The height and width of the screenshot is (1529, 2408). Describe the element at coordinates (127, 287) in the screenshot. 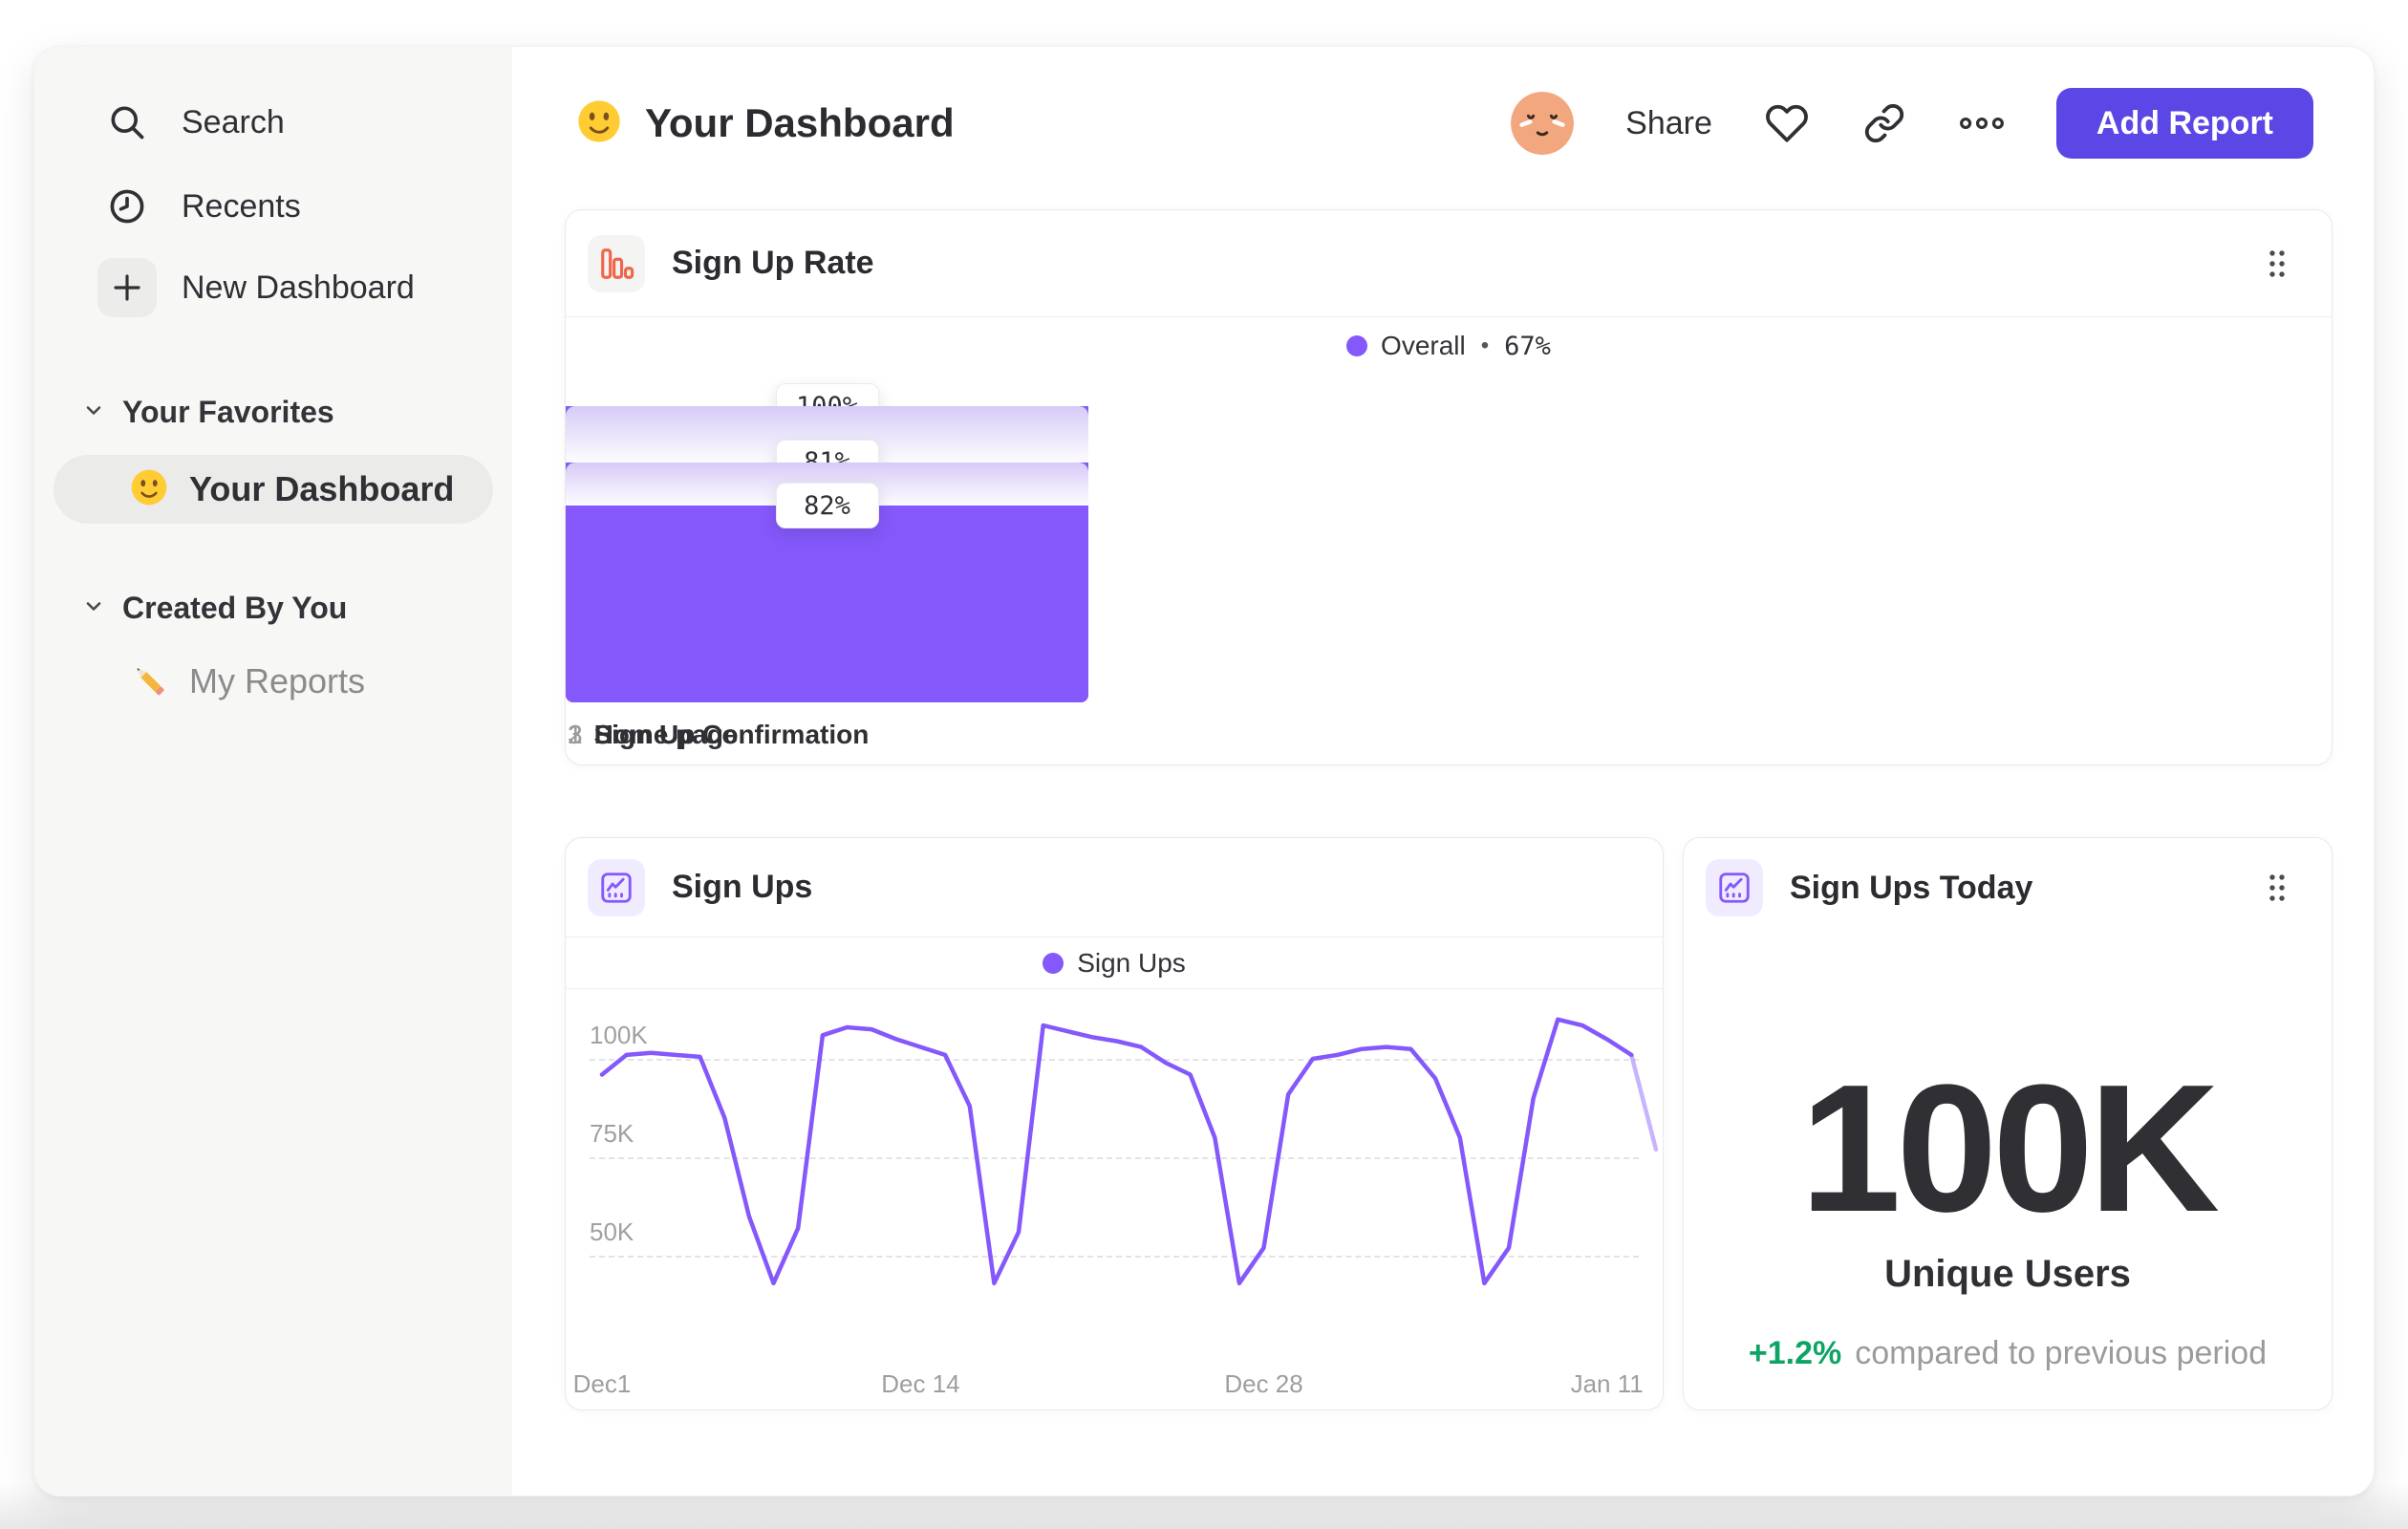

I see `plus-icon` at that location.